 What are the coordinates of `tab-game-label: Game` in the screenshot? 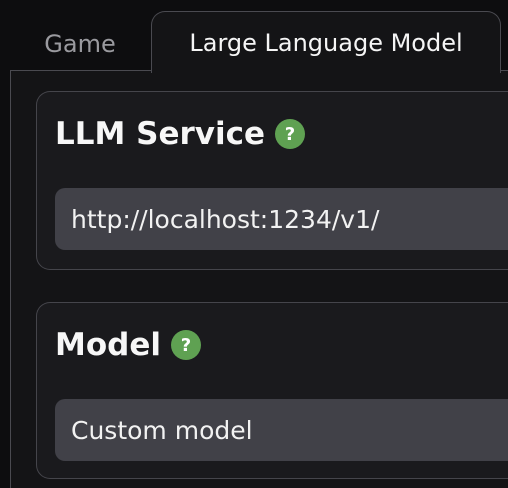 It's located at (80, 44).